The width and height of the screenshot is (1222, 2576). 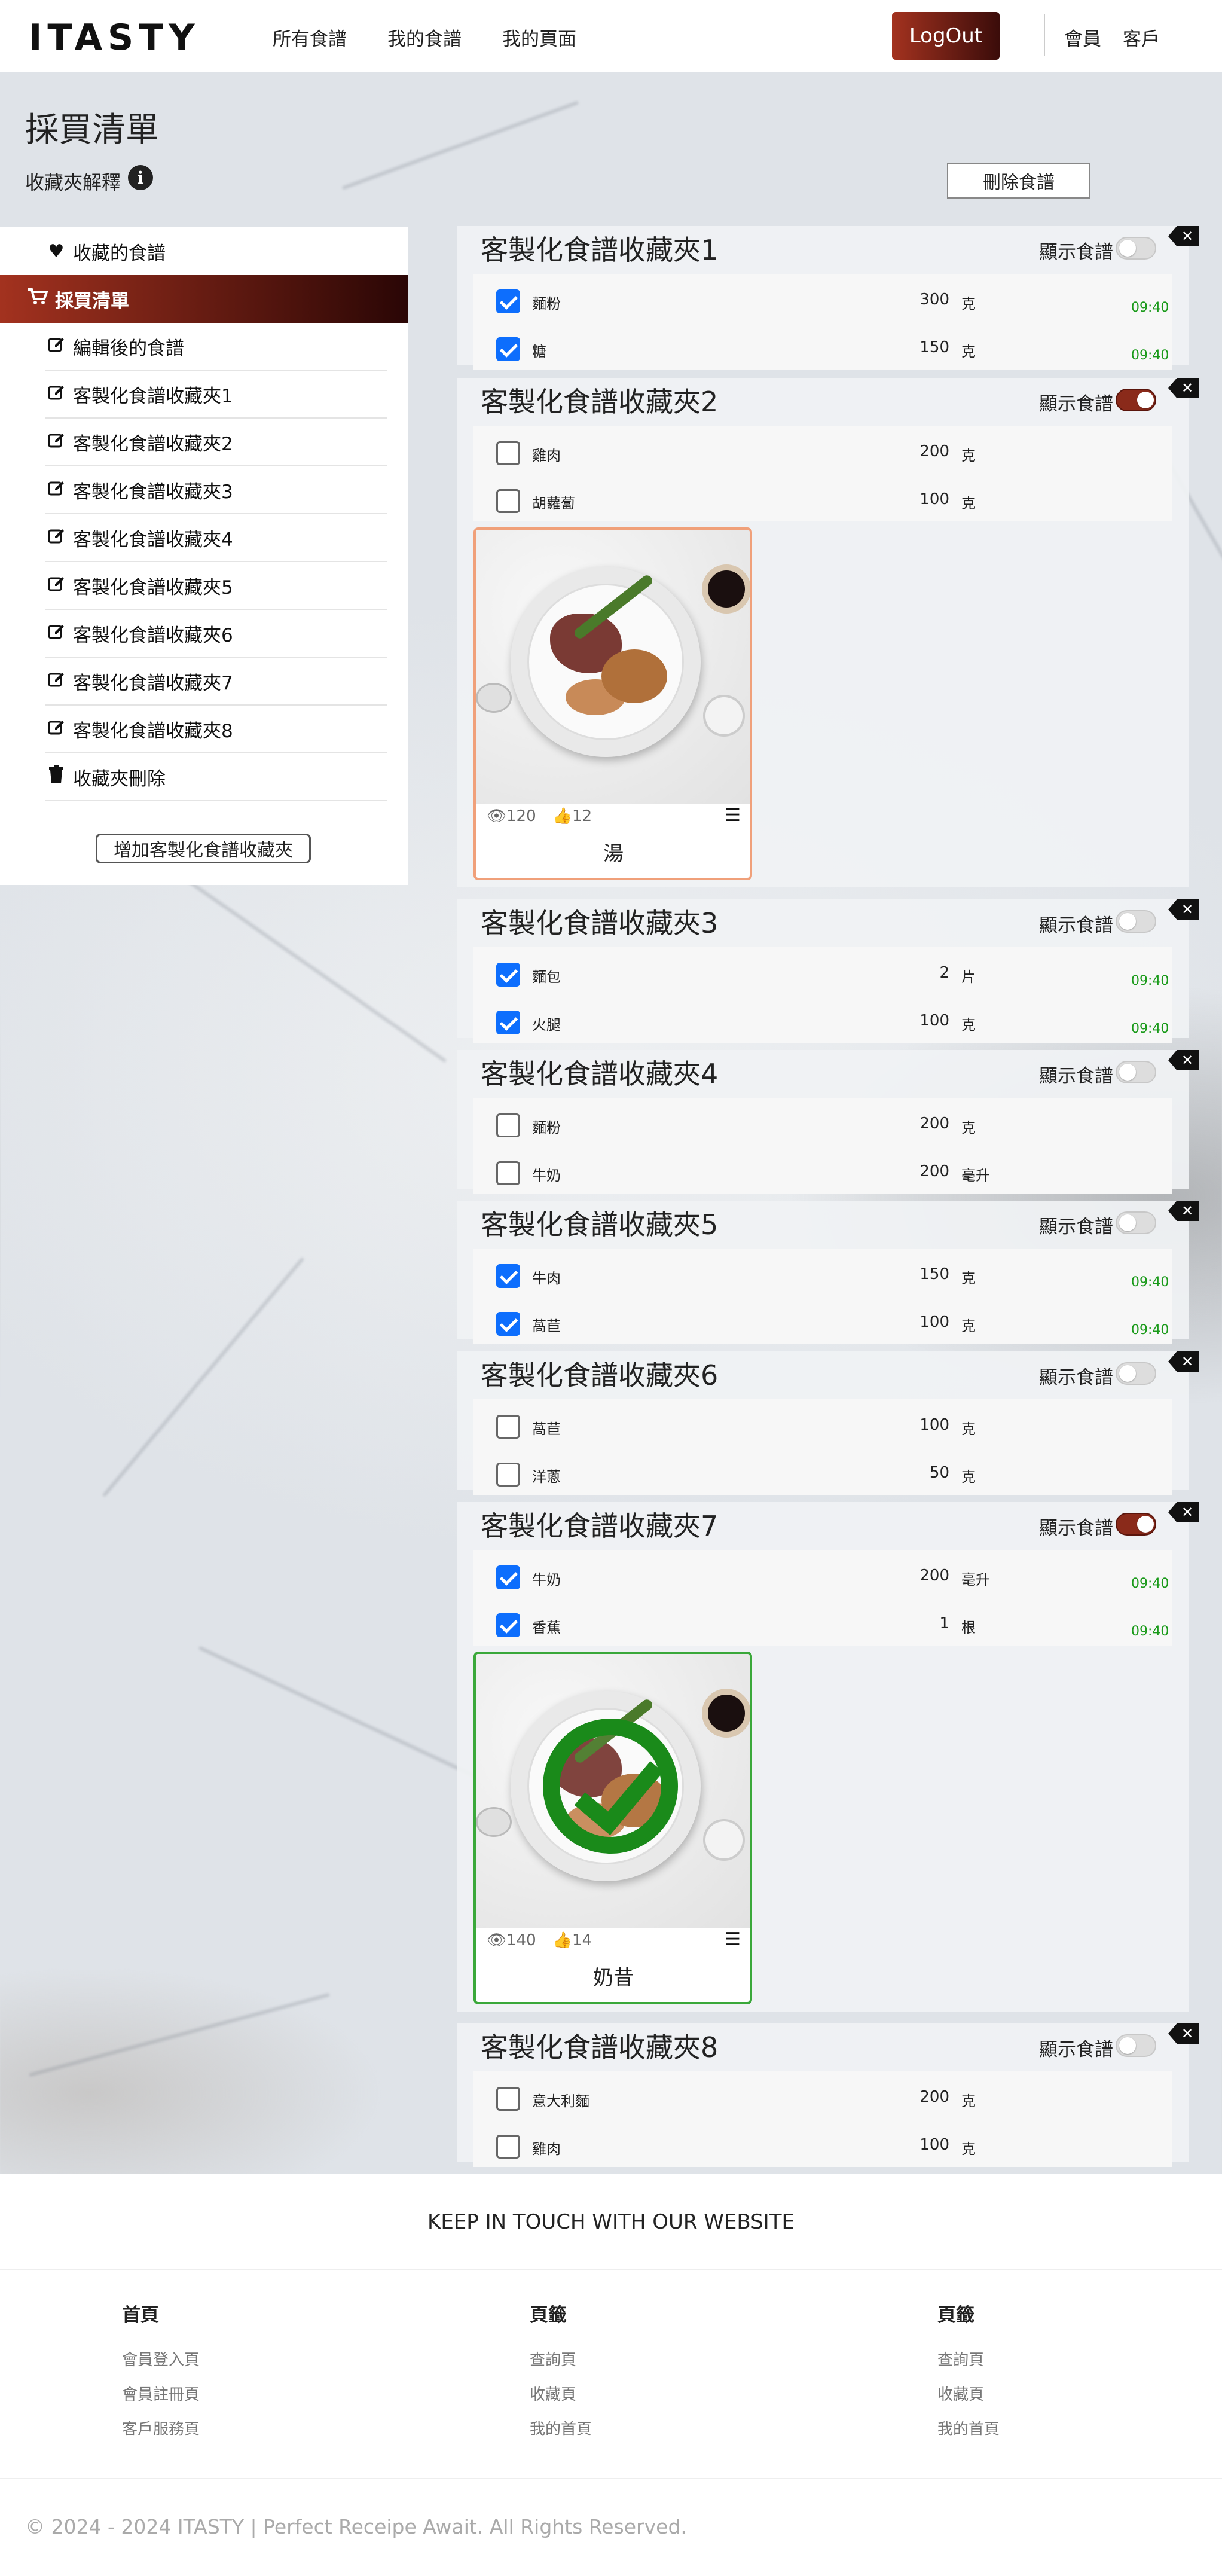 What do you see at coordinates (424, 37) in the screenshot?
I see `nav-my-recipes: 我的食譜` at bounding box center [424, 37].